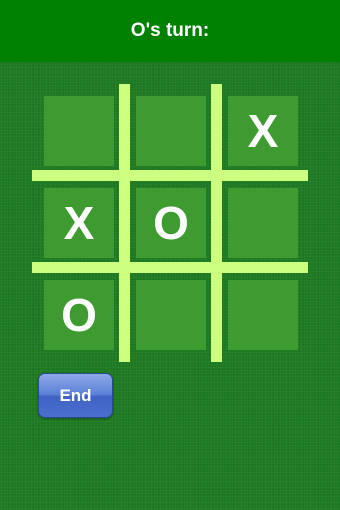 This screenshot has width=340, height=510. Describe the element at coordinates (75, 395) in the screenshot. I see `end-game-button: End` at that location.